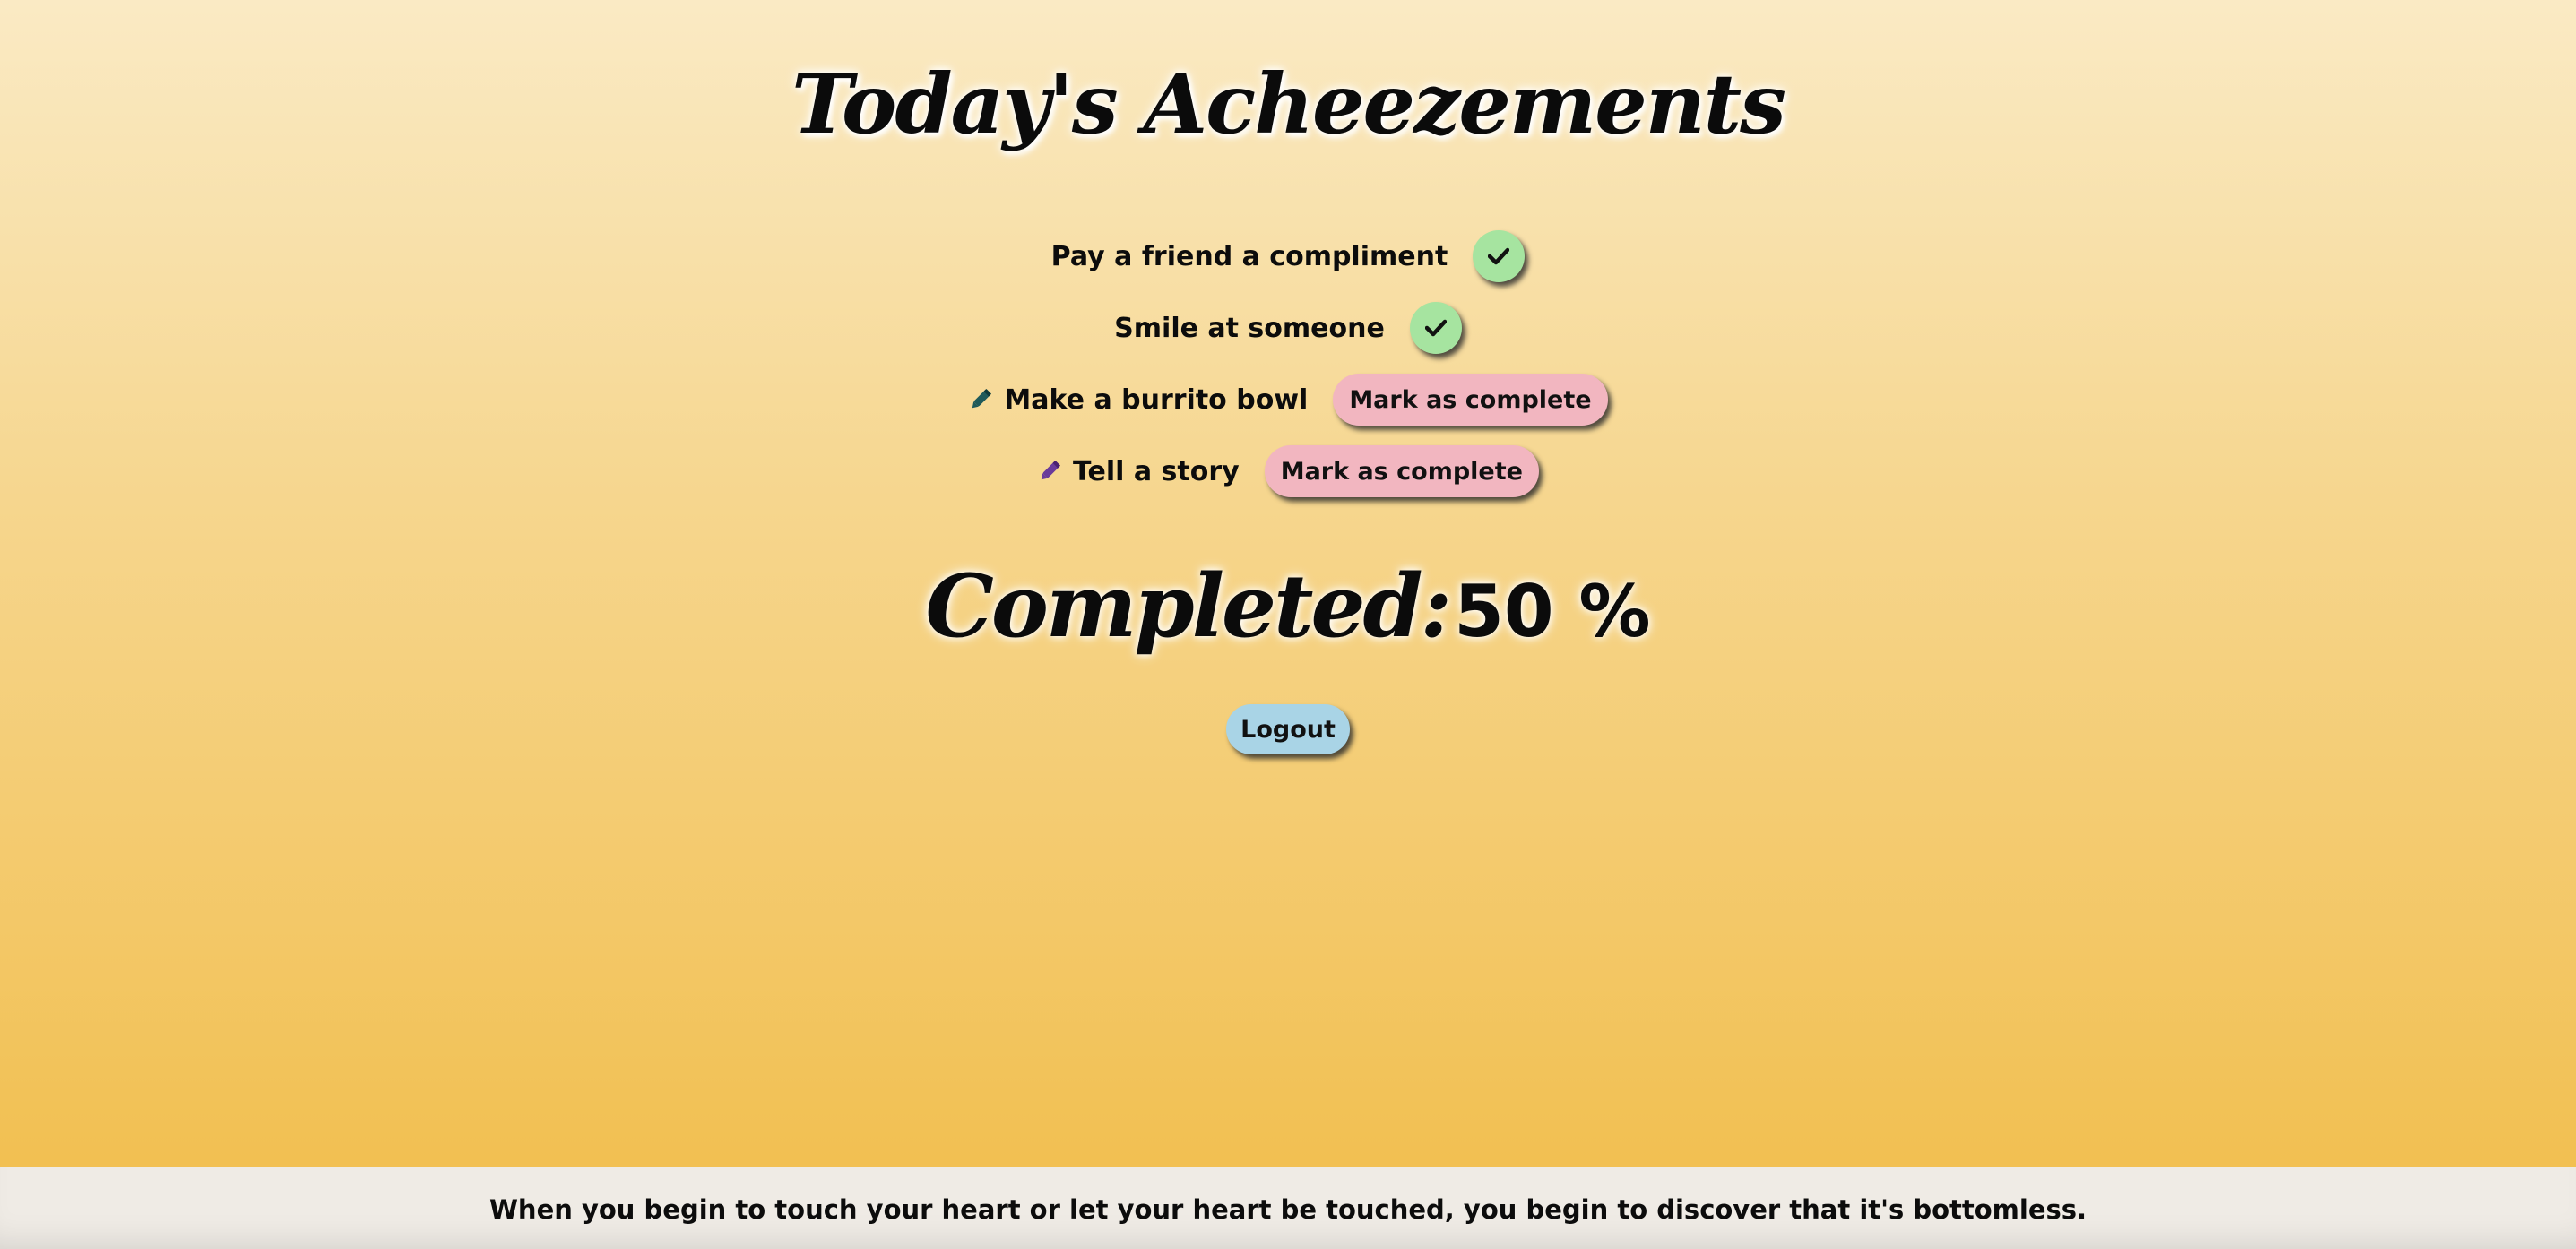 Image resolution: width=2576 pixels, height=1249 pixels. What do you see at coordinates (1249, 256) in the screenshot?
I see `task-label: Pay a friend a compliment` at bounding box center [1249, 256].